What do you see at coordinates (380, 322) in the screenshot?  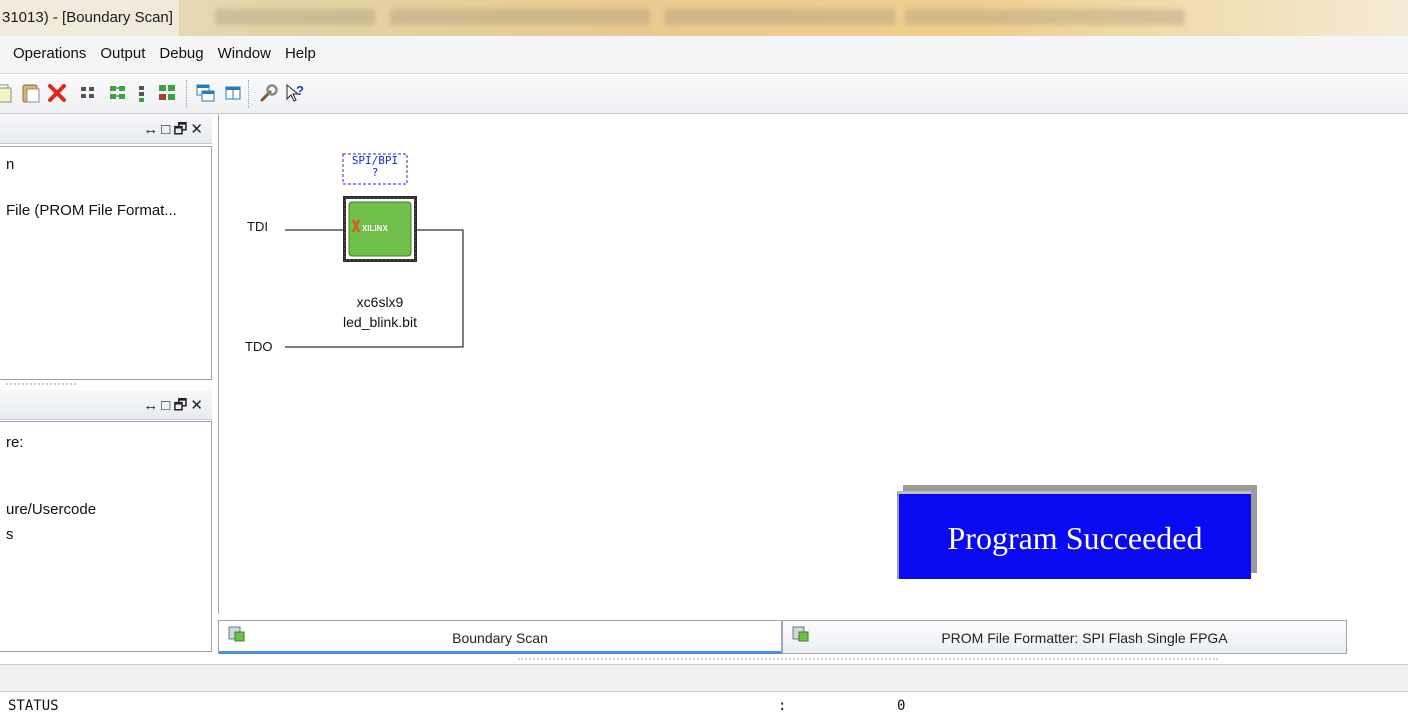 I see `bitfile-name: led_blink.bit` at bounding box center [380, 322].